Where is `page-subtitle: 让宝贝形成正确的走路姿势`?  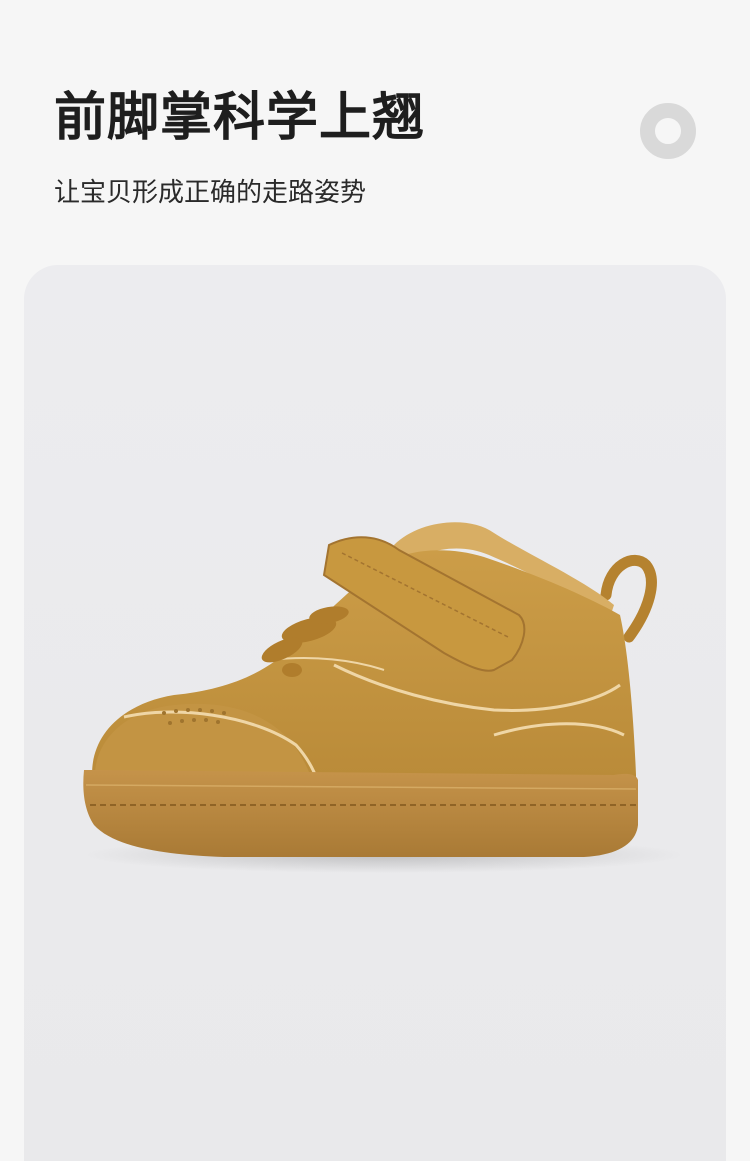
page-subtitle: 让宝贝形成正确的走路姿势 is located at coordinates (210, 193).